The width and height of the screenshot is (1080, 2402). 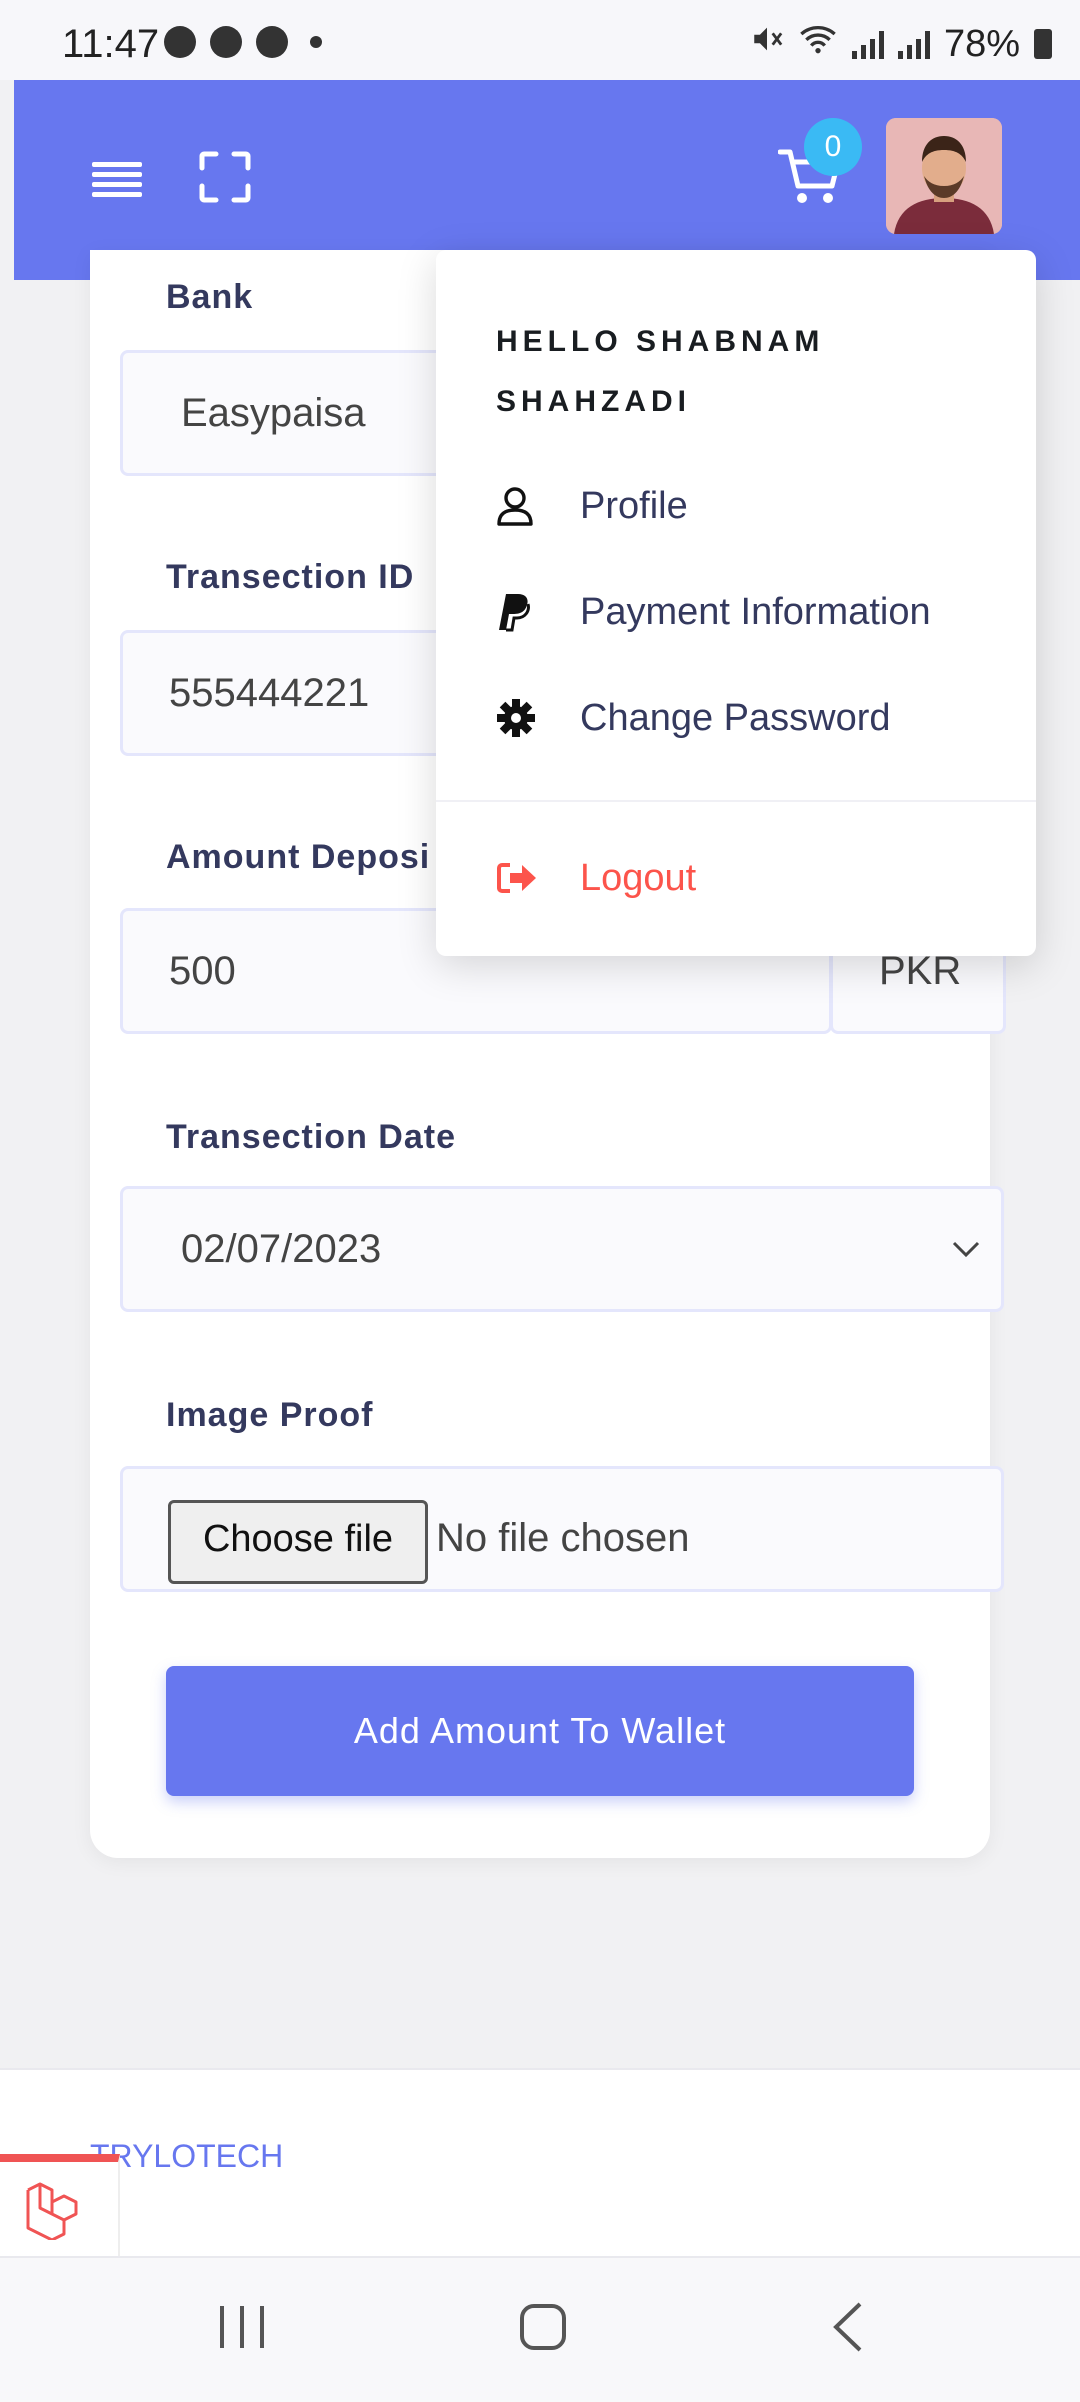 I want to click on transaction-id-value: 555444221, so click(x=269, y=693).